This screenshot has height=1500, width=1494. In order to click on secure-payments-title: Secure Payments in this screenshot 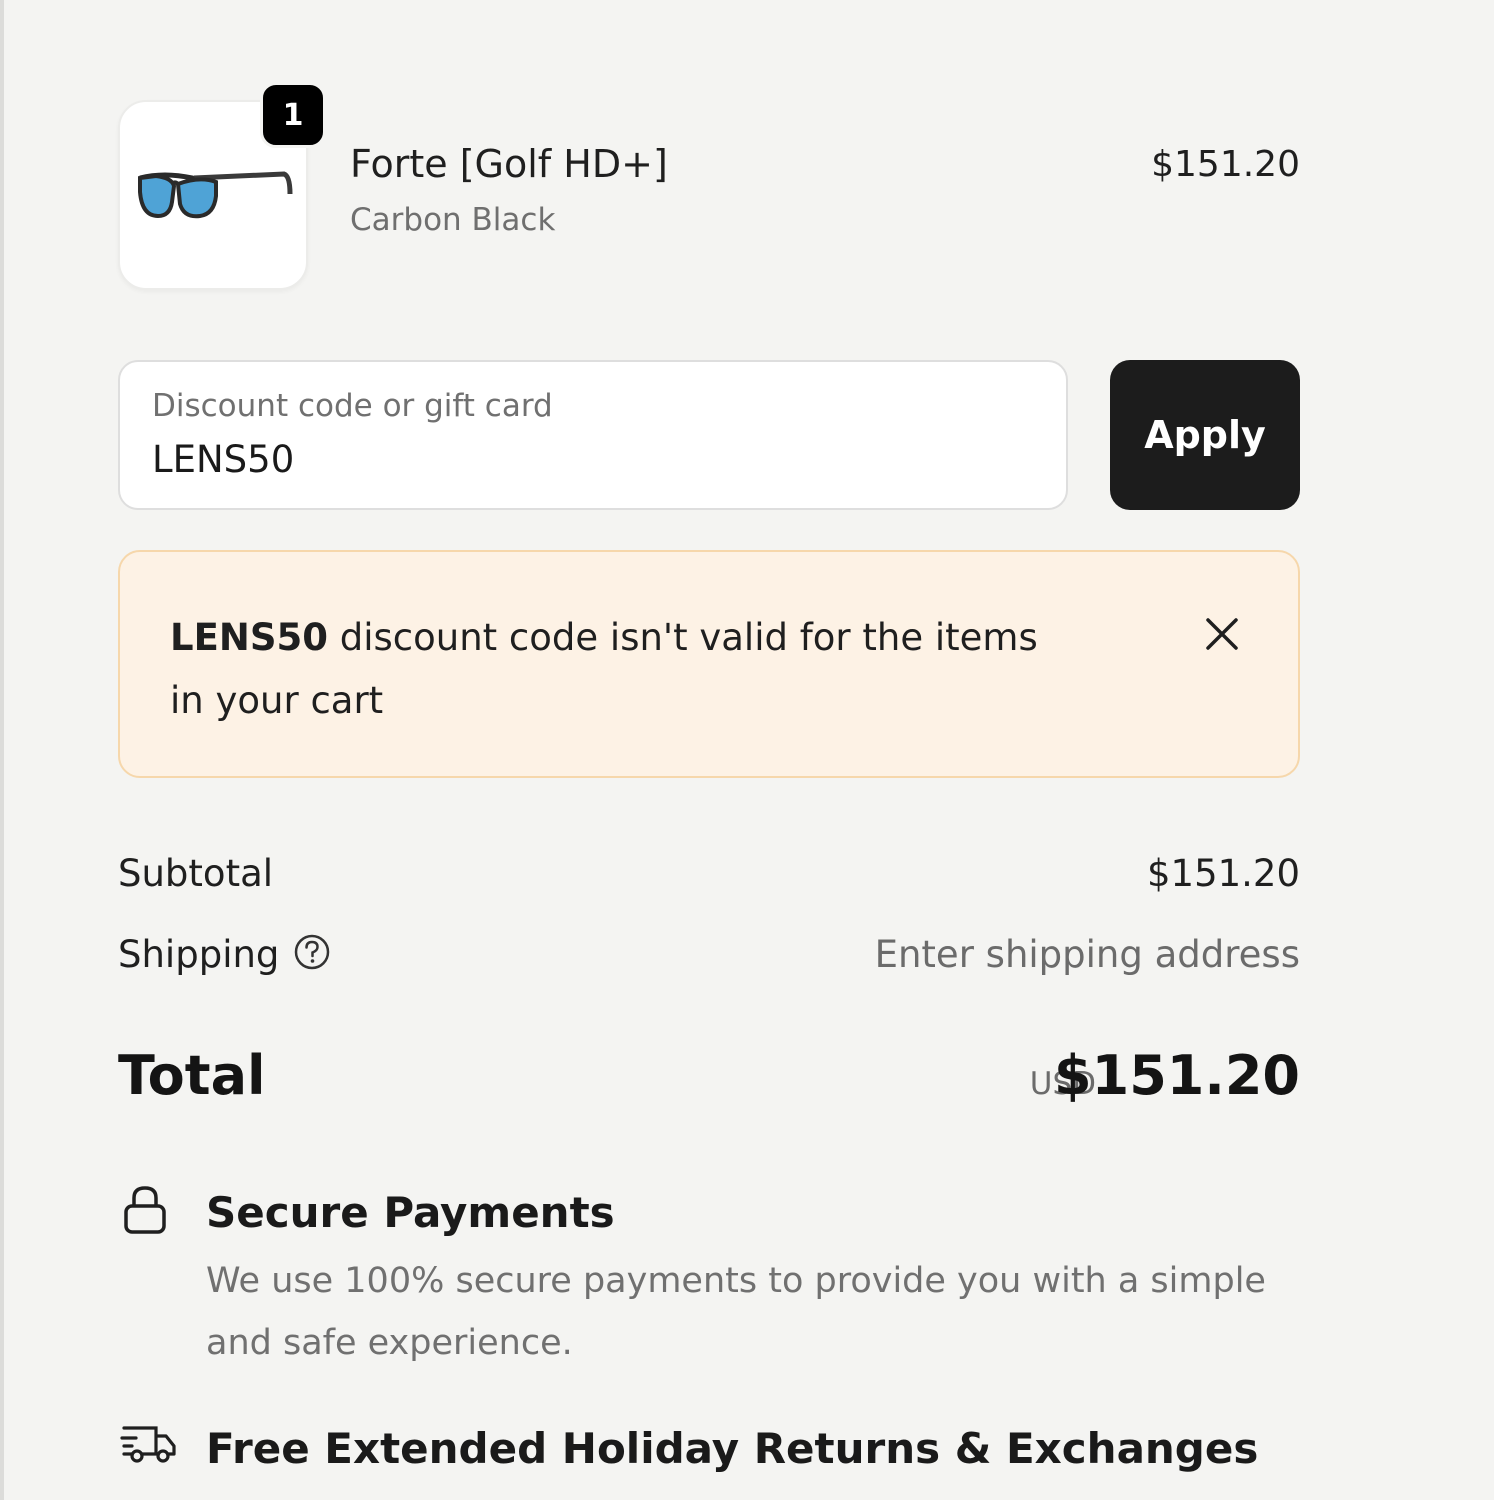, I will do `click(410, 1212)`.